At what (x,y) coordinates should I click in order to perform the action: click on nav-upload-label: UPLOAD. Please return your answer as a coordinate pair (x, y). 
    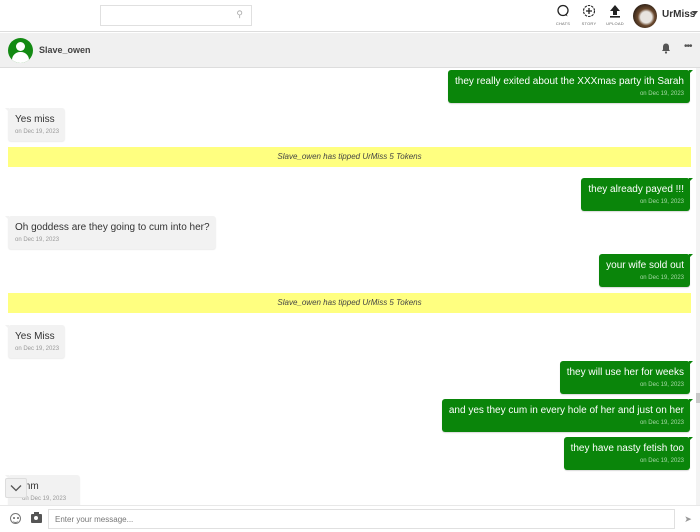
    Looking at the image, I should click on (615, 23).